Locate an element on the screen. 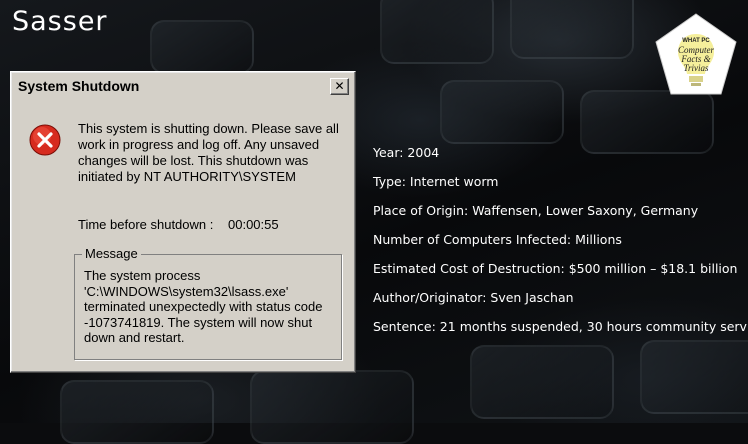 This screenshot has width=748, height=444. close-icon: ✕ is located at coordinates (339, 86).